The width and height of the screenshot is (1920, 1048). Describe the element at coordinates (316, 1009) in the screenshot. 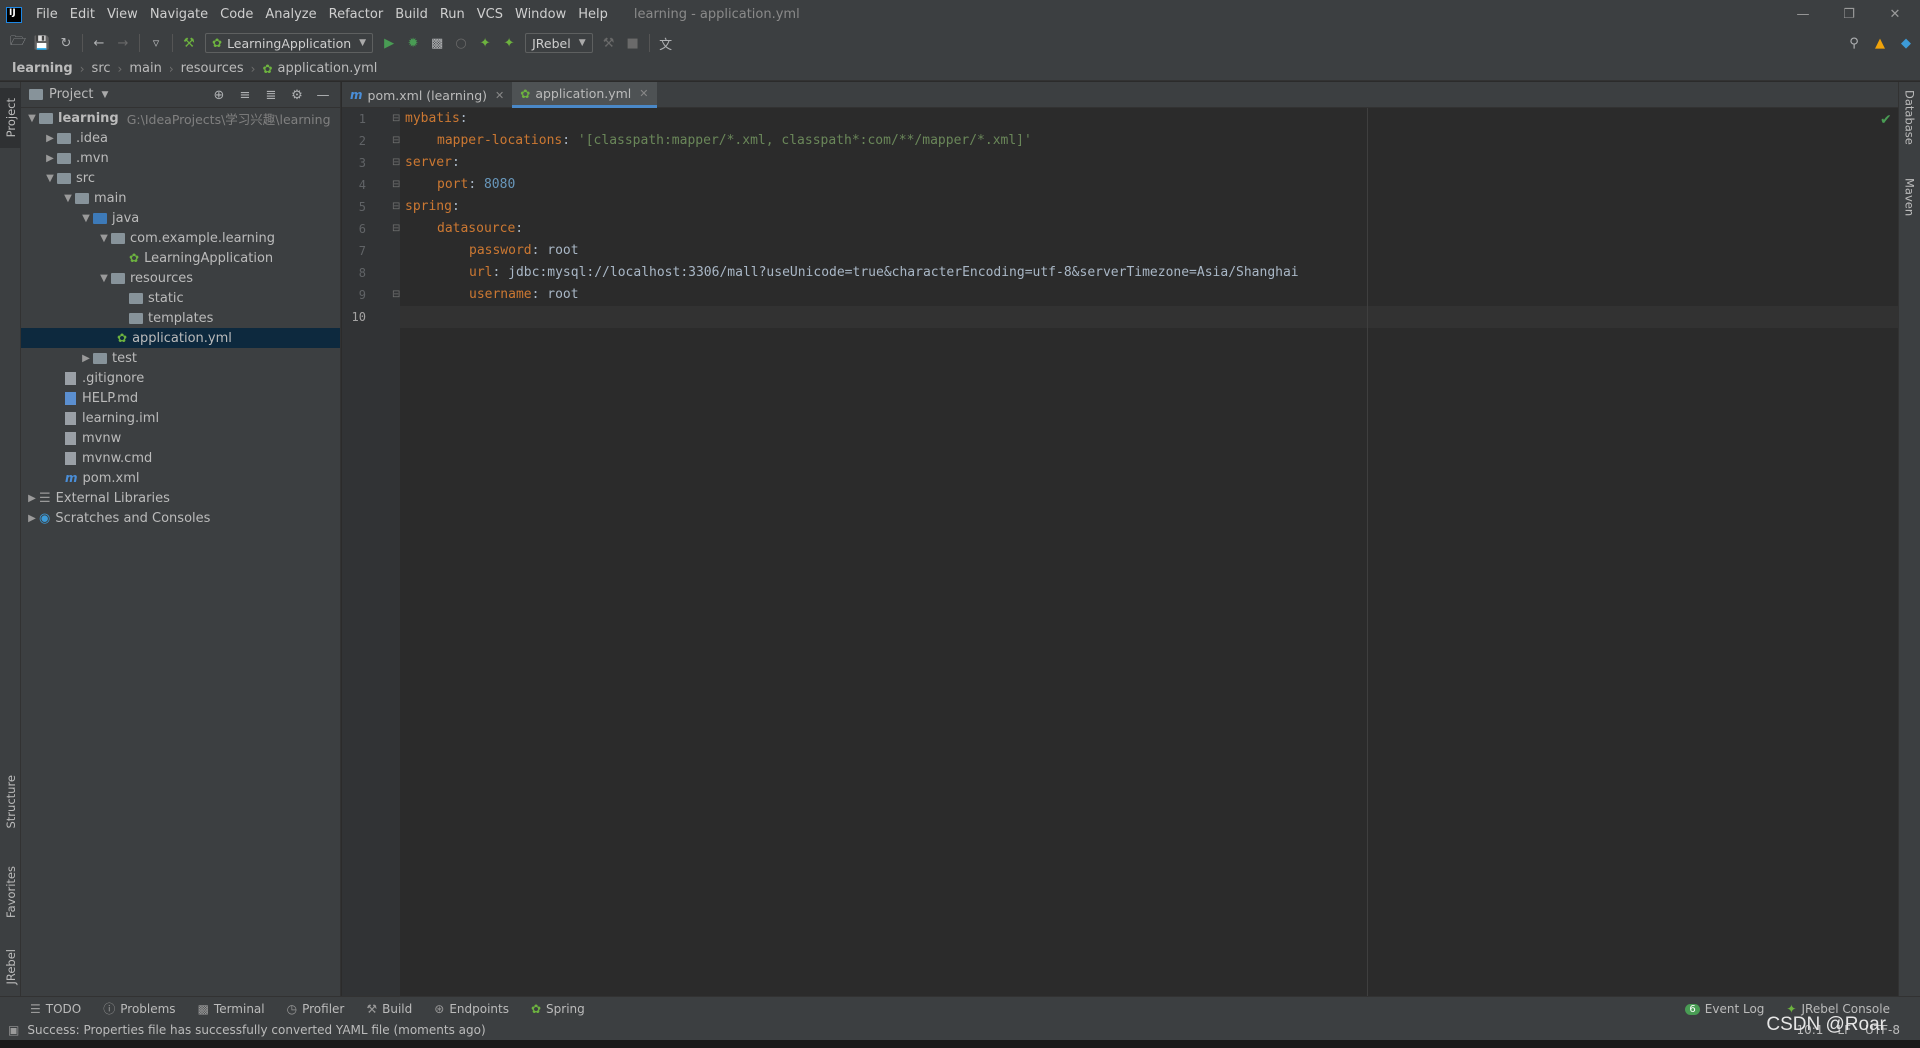

I see `tool-button-profiler: ◷ Profiler` at that location.